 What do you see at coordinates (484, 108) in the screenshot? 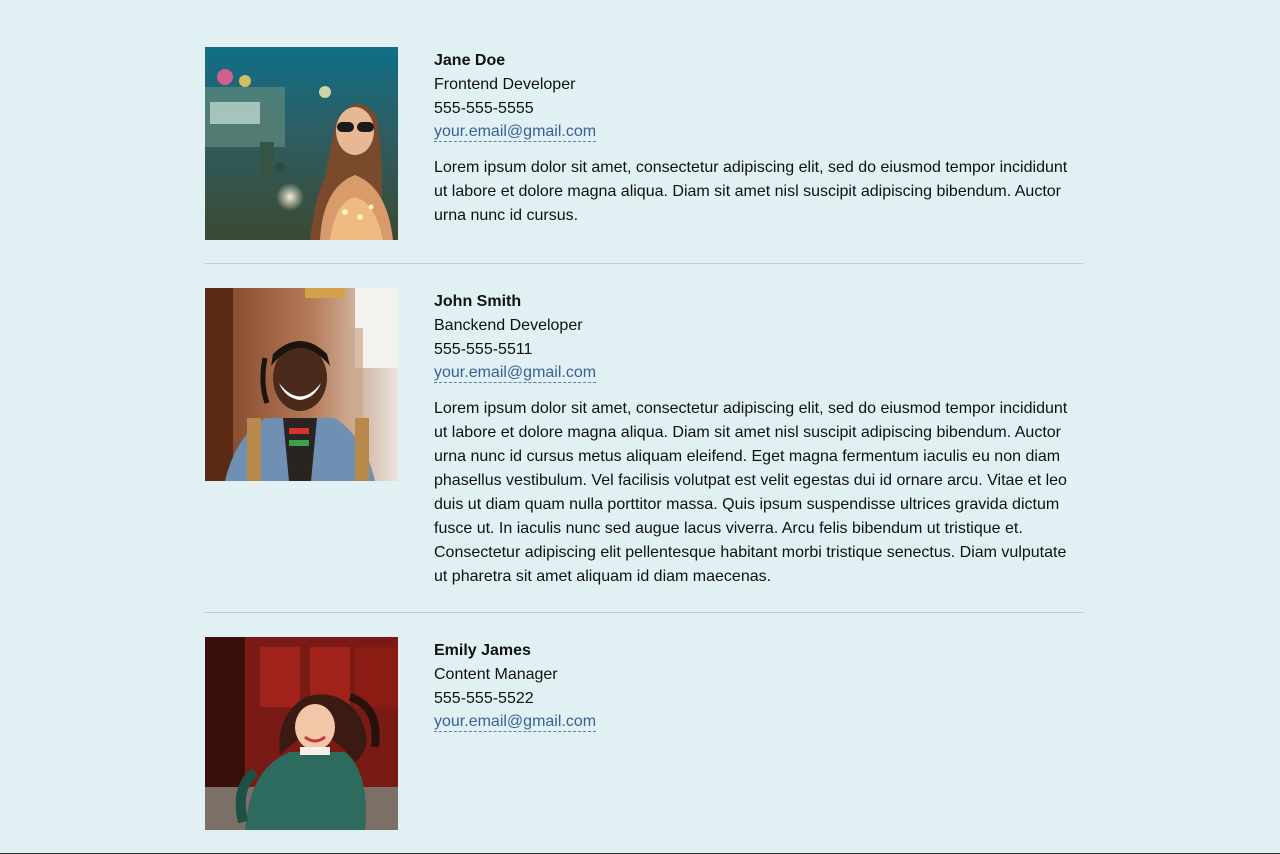
I see `person-phone: 555-555-5555` at bounding box center [484, 108].